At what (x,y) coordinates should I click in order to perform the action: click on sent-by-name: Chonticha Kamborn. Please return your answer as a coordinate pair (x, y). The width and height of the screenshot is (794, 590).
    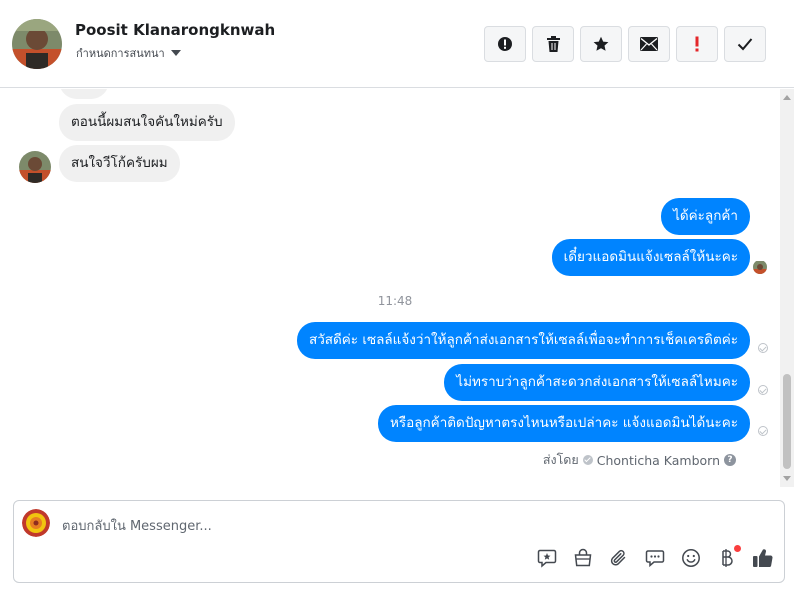
    Looking at the image, I should click on (658, 460).